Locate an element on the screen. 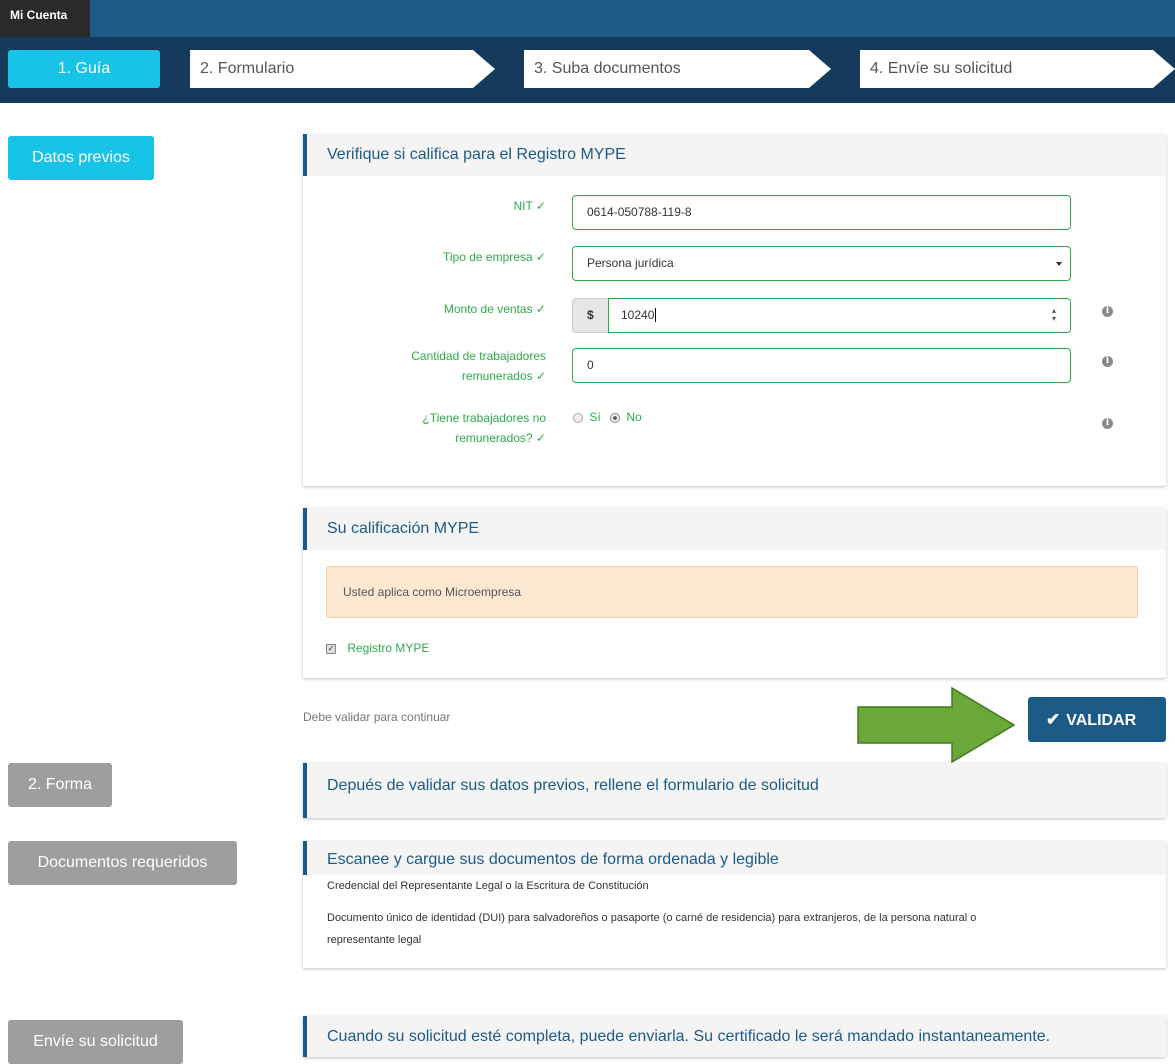  no-remunerados-label: ¿Tiene trabajadores no remunerados? ✓ is located at coordinates (484, 428).